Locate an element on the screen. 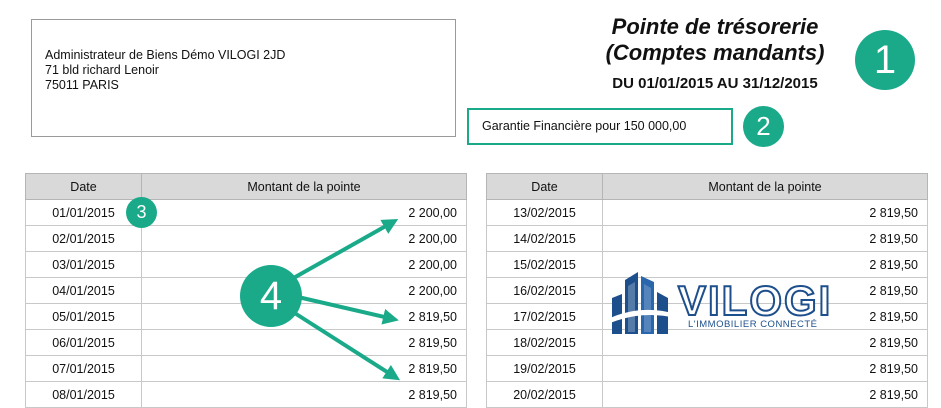 Image resolution: width=941 pixels, height=408 pixels. table-row: 08/01/2015 2 819,50 is located at coordinates (246, 394).